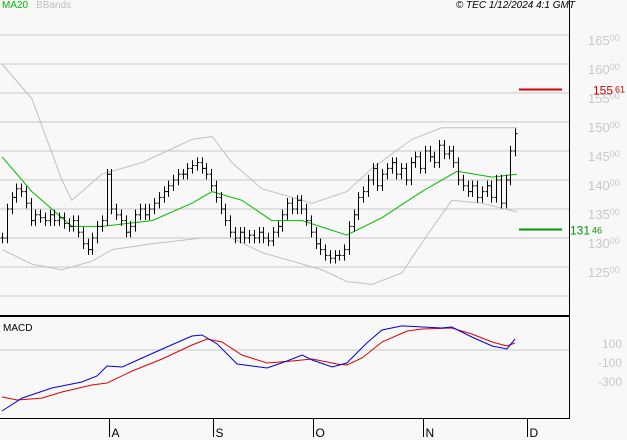 Image resolution: width=627 pixels, height=440 pixels. What do you see at coordinates (320, 433) in the screenshot?
I see `month-label: O` at bounding box center [320, 433].